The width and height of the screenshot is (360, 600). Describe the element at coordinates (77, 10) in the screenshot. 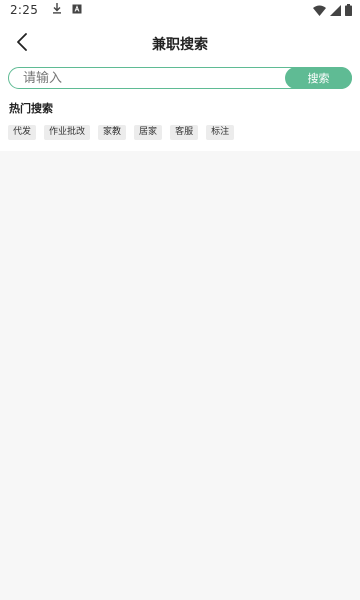

I see `app-notification-icon` at that location.